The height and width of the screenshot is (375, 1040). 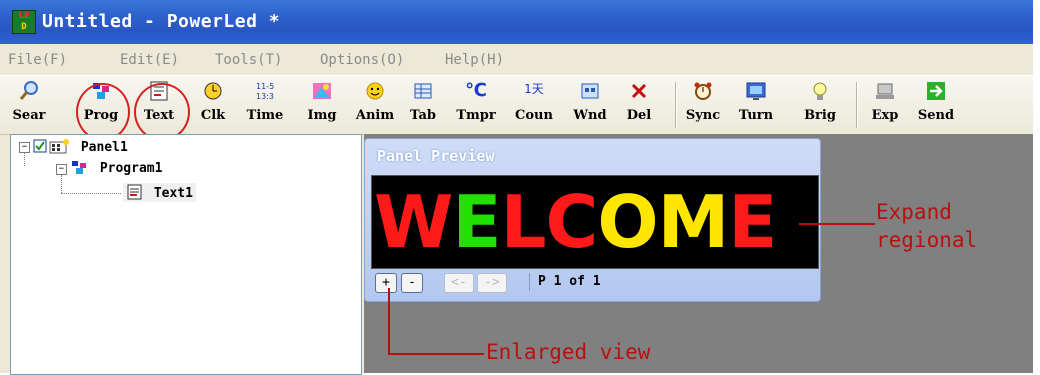 I want to click on send-icon, so click(x=936, y=91).